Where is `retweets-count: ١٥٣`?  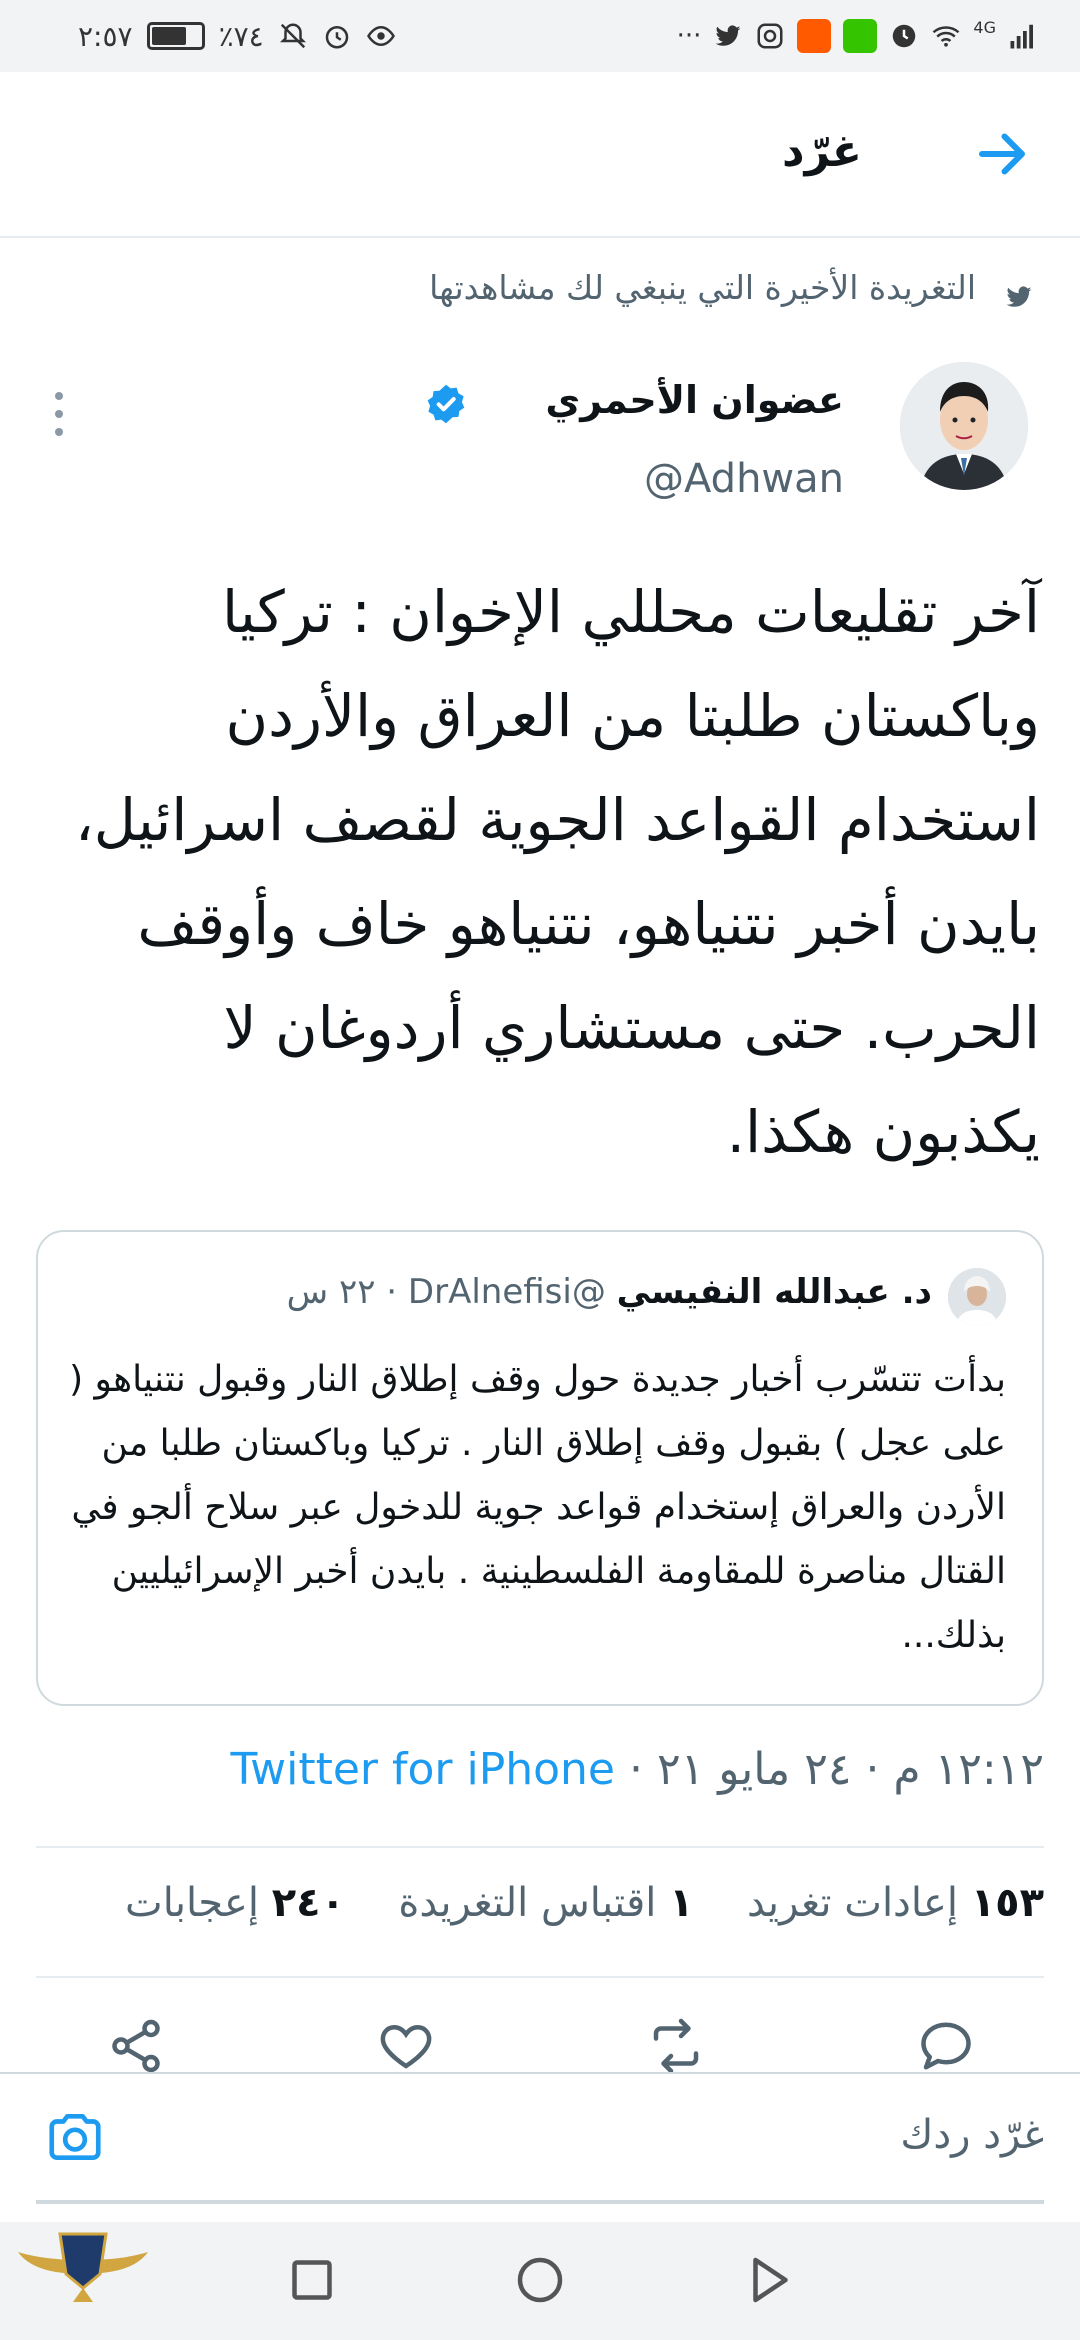 retweets-count: ١٥٣ is located at coordinates (1007, 1903).